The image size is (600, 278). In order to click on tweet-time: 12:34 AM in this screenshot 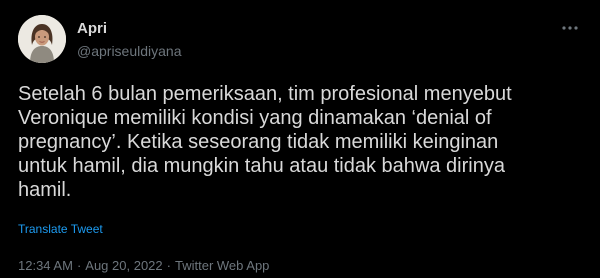, I will do `click(45, 265)`.